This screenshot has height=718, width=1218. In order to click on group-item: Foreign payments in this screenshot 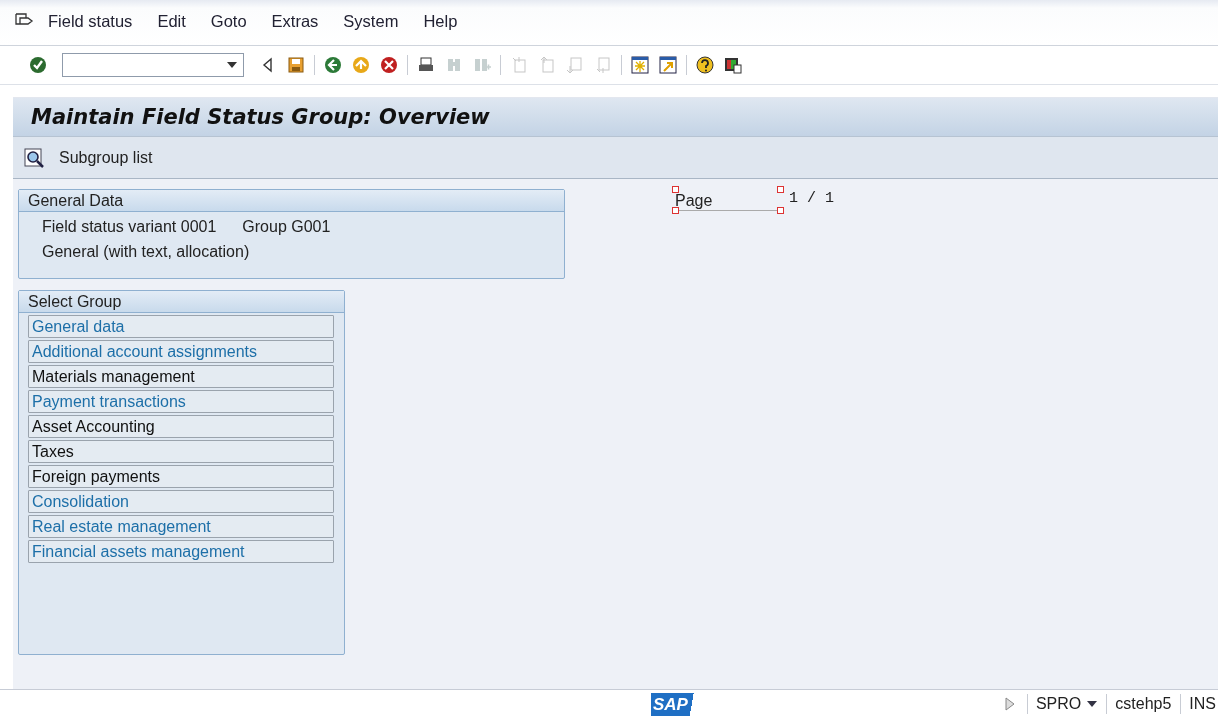, I will do `click(181, 476)`.